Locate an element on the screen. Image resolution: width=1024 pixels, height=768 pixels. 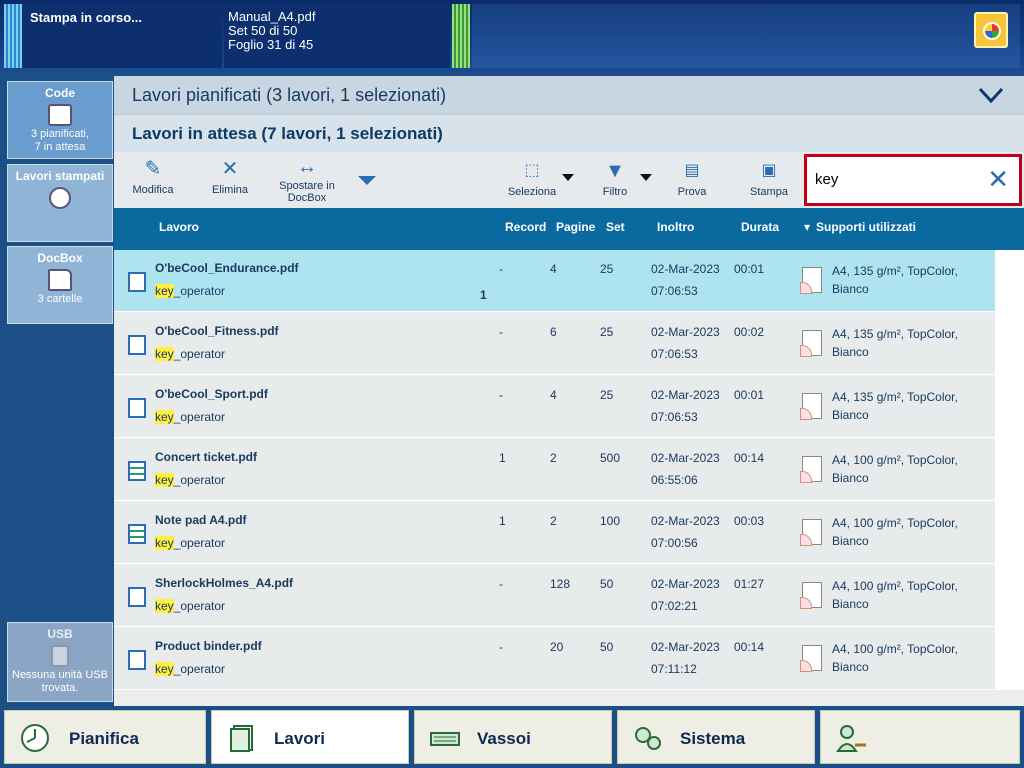
user-key-icon is located at coordinates (851, 738).